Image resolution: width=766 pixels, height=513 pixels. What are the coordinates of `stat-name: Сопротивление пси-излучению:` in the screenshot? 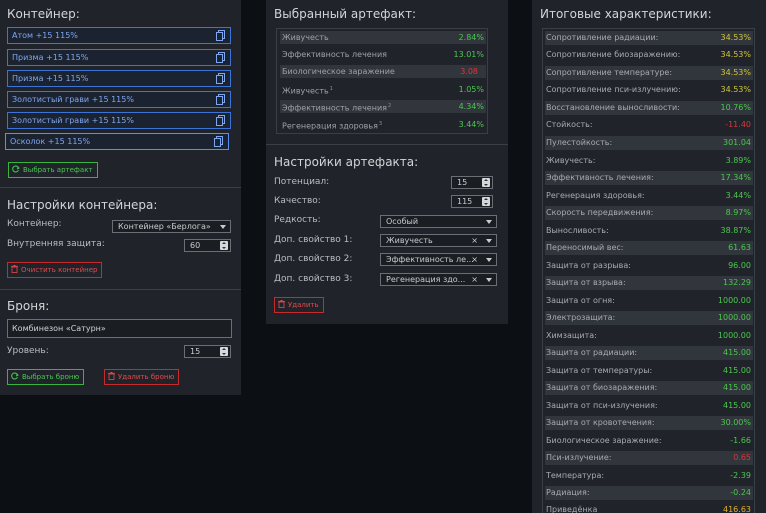 It's located at (613, 89).